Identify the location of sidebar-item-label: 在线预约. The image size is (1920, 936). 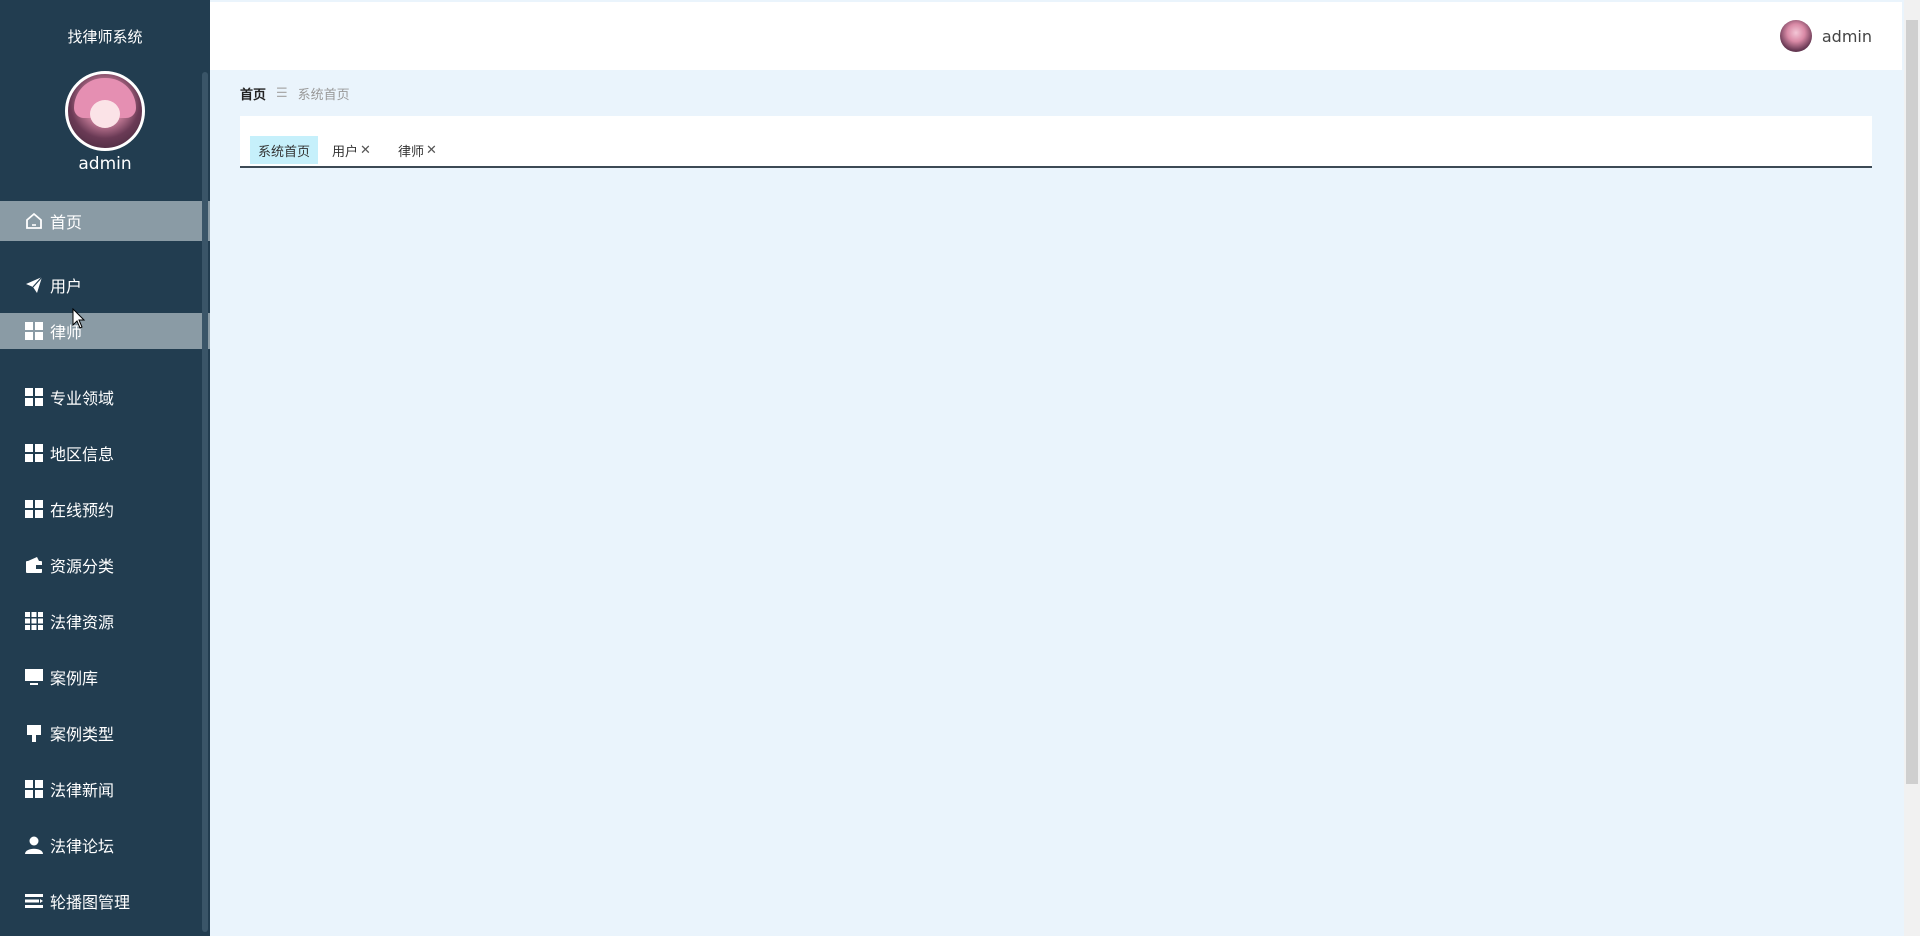
(82, 510).